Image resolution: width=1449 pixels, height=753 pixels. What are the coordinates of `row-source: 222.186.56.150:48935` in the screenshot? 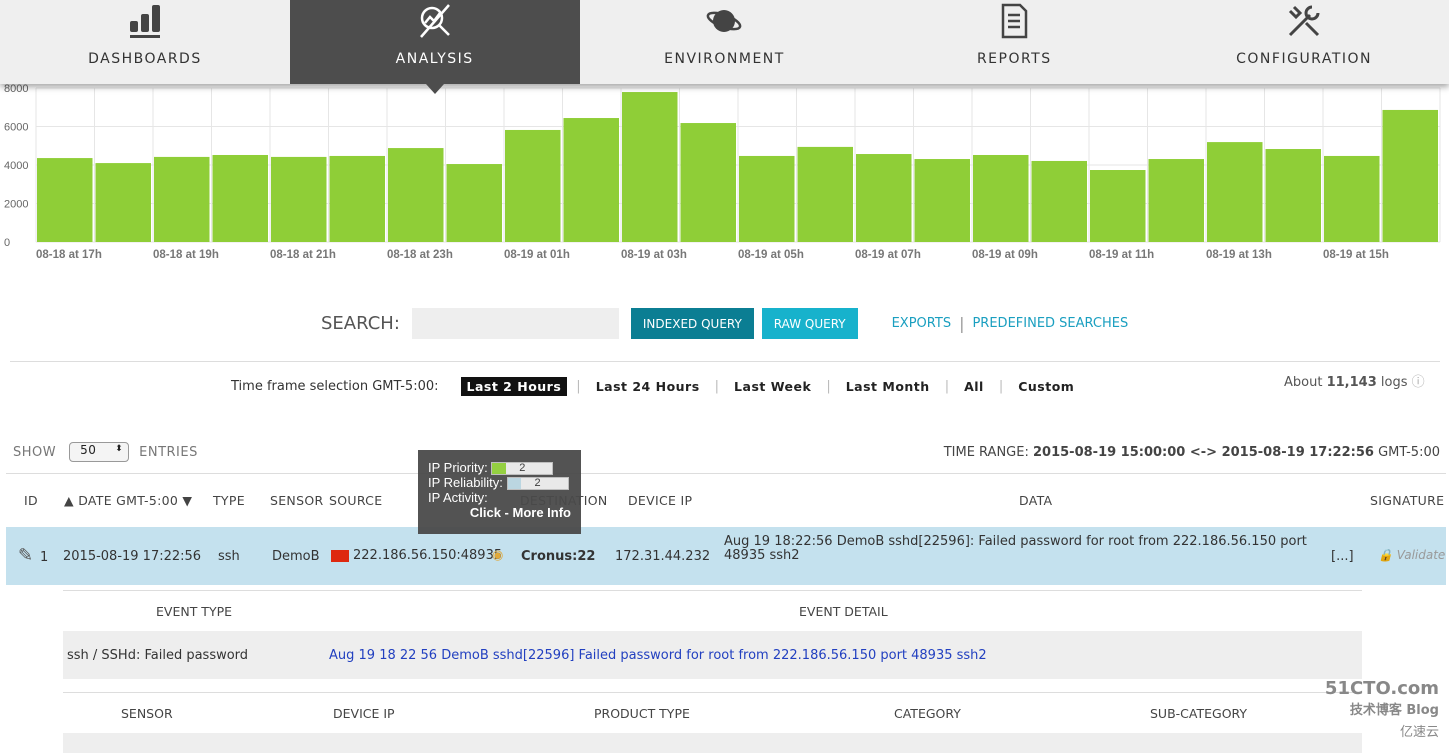 It's located at (427, 555).